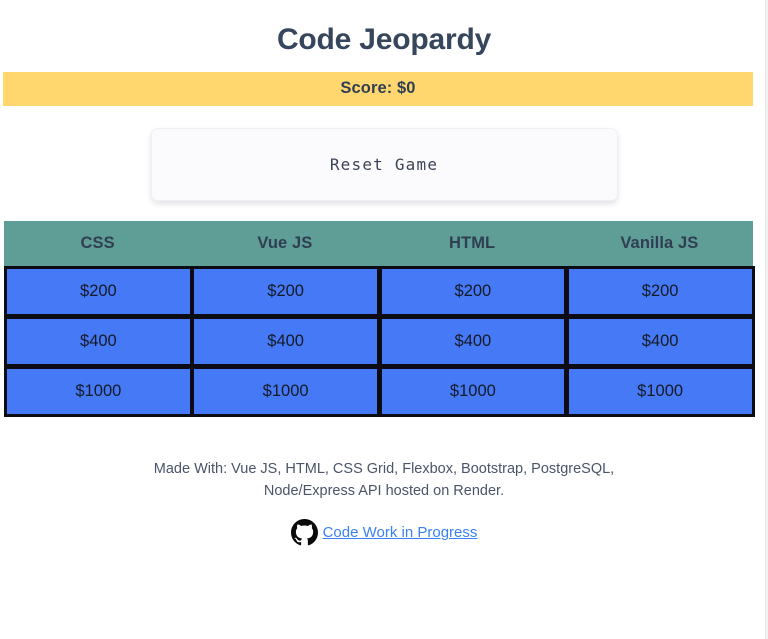 The image size is (768, 639). I want to click on github-icon, so click(304, 532).